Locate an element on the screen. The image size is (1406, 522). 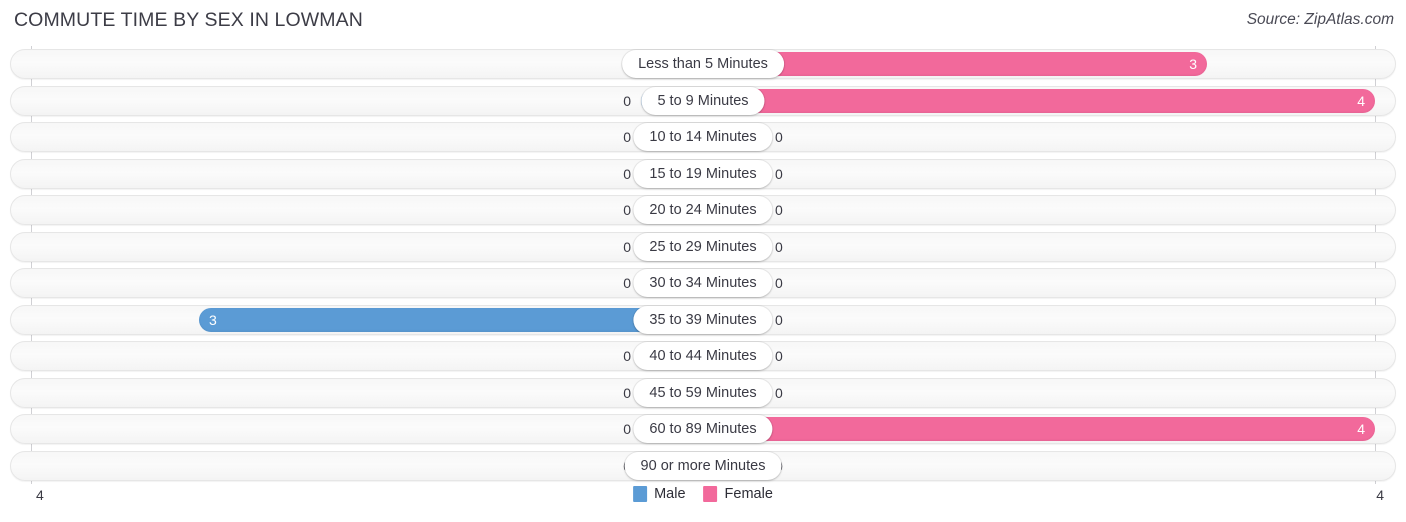
category-label: 15 to 19 Minutes is located at coordinates (703, 173).